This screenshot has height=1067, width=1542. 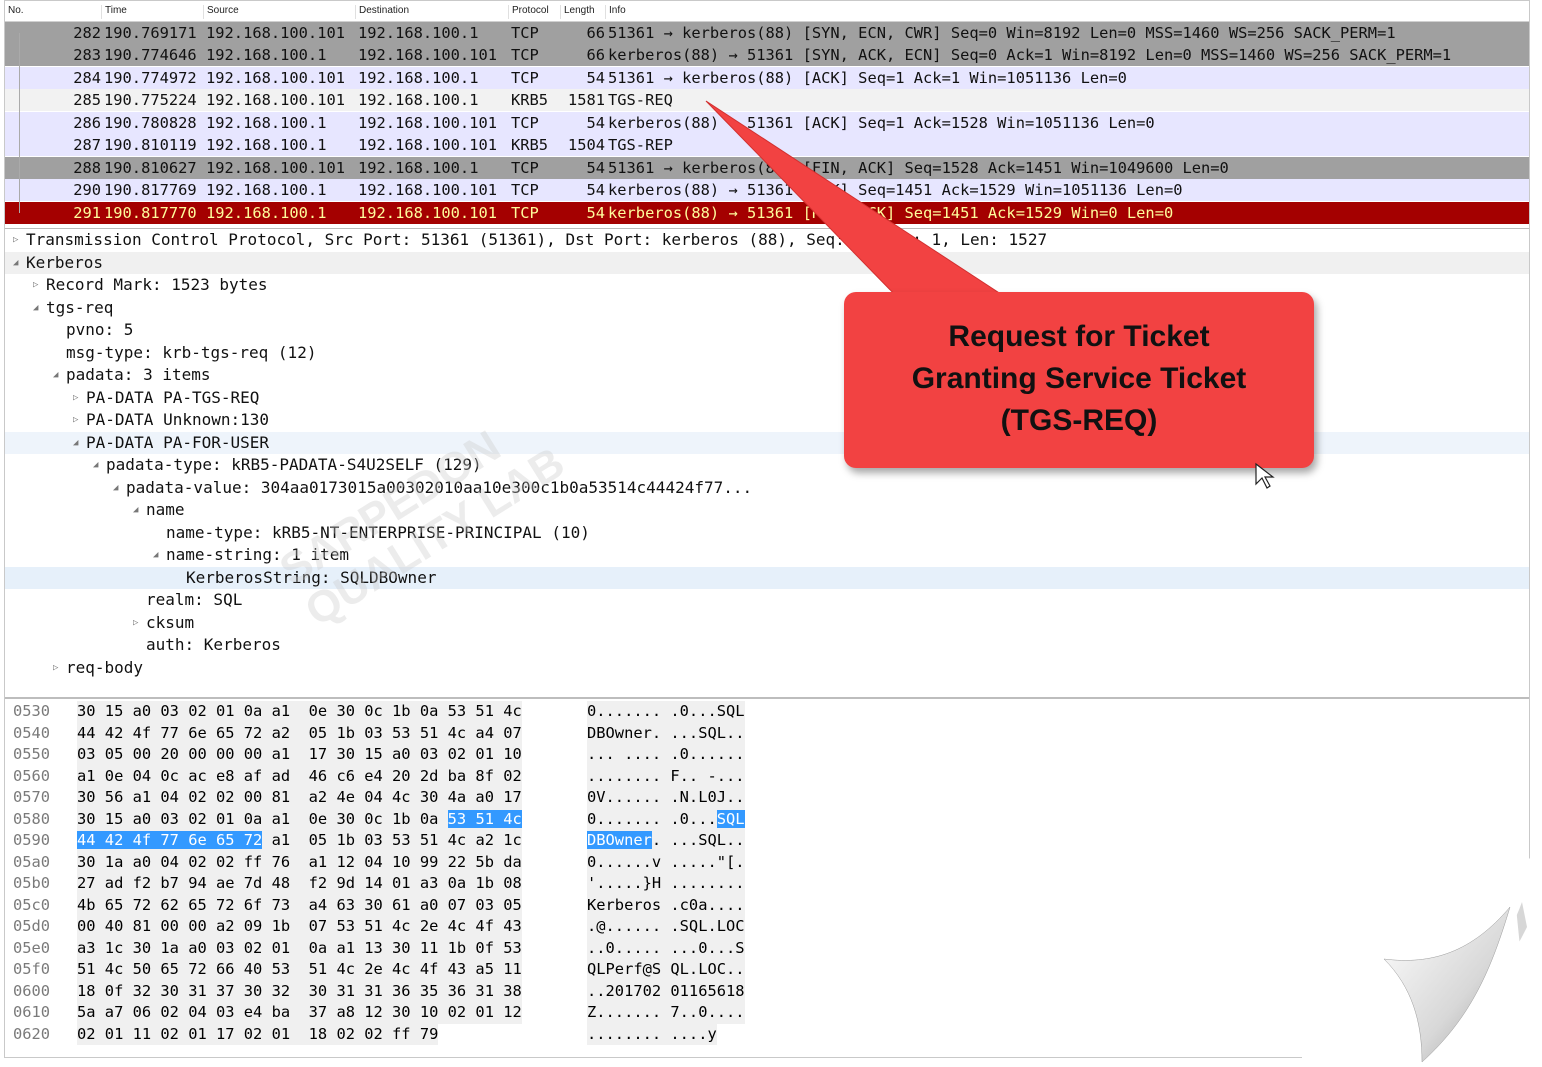 What do you see at coordinates (114, 12) in the screenshot?
I see `column-time: Time` at bounding box center [114, 12].